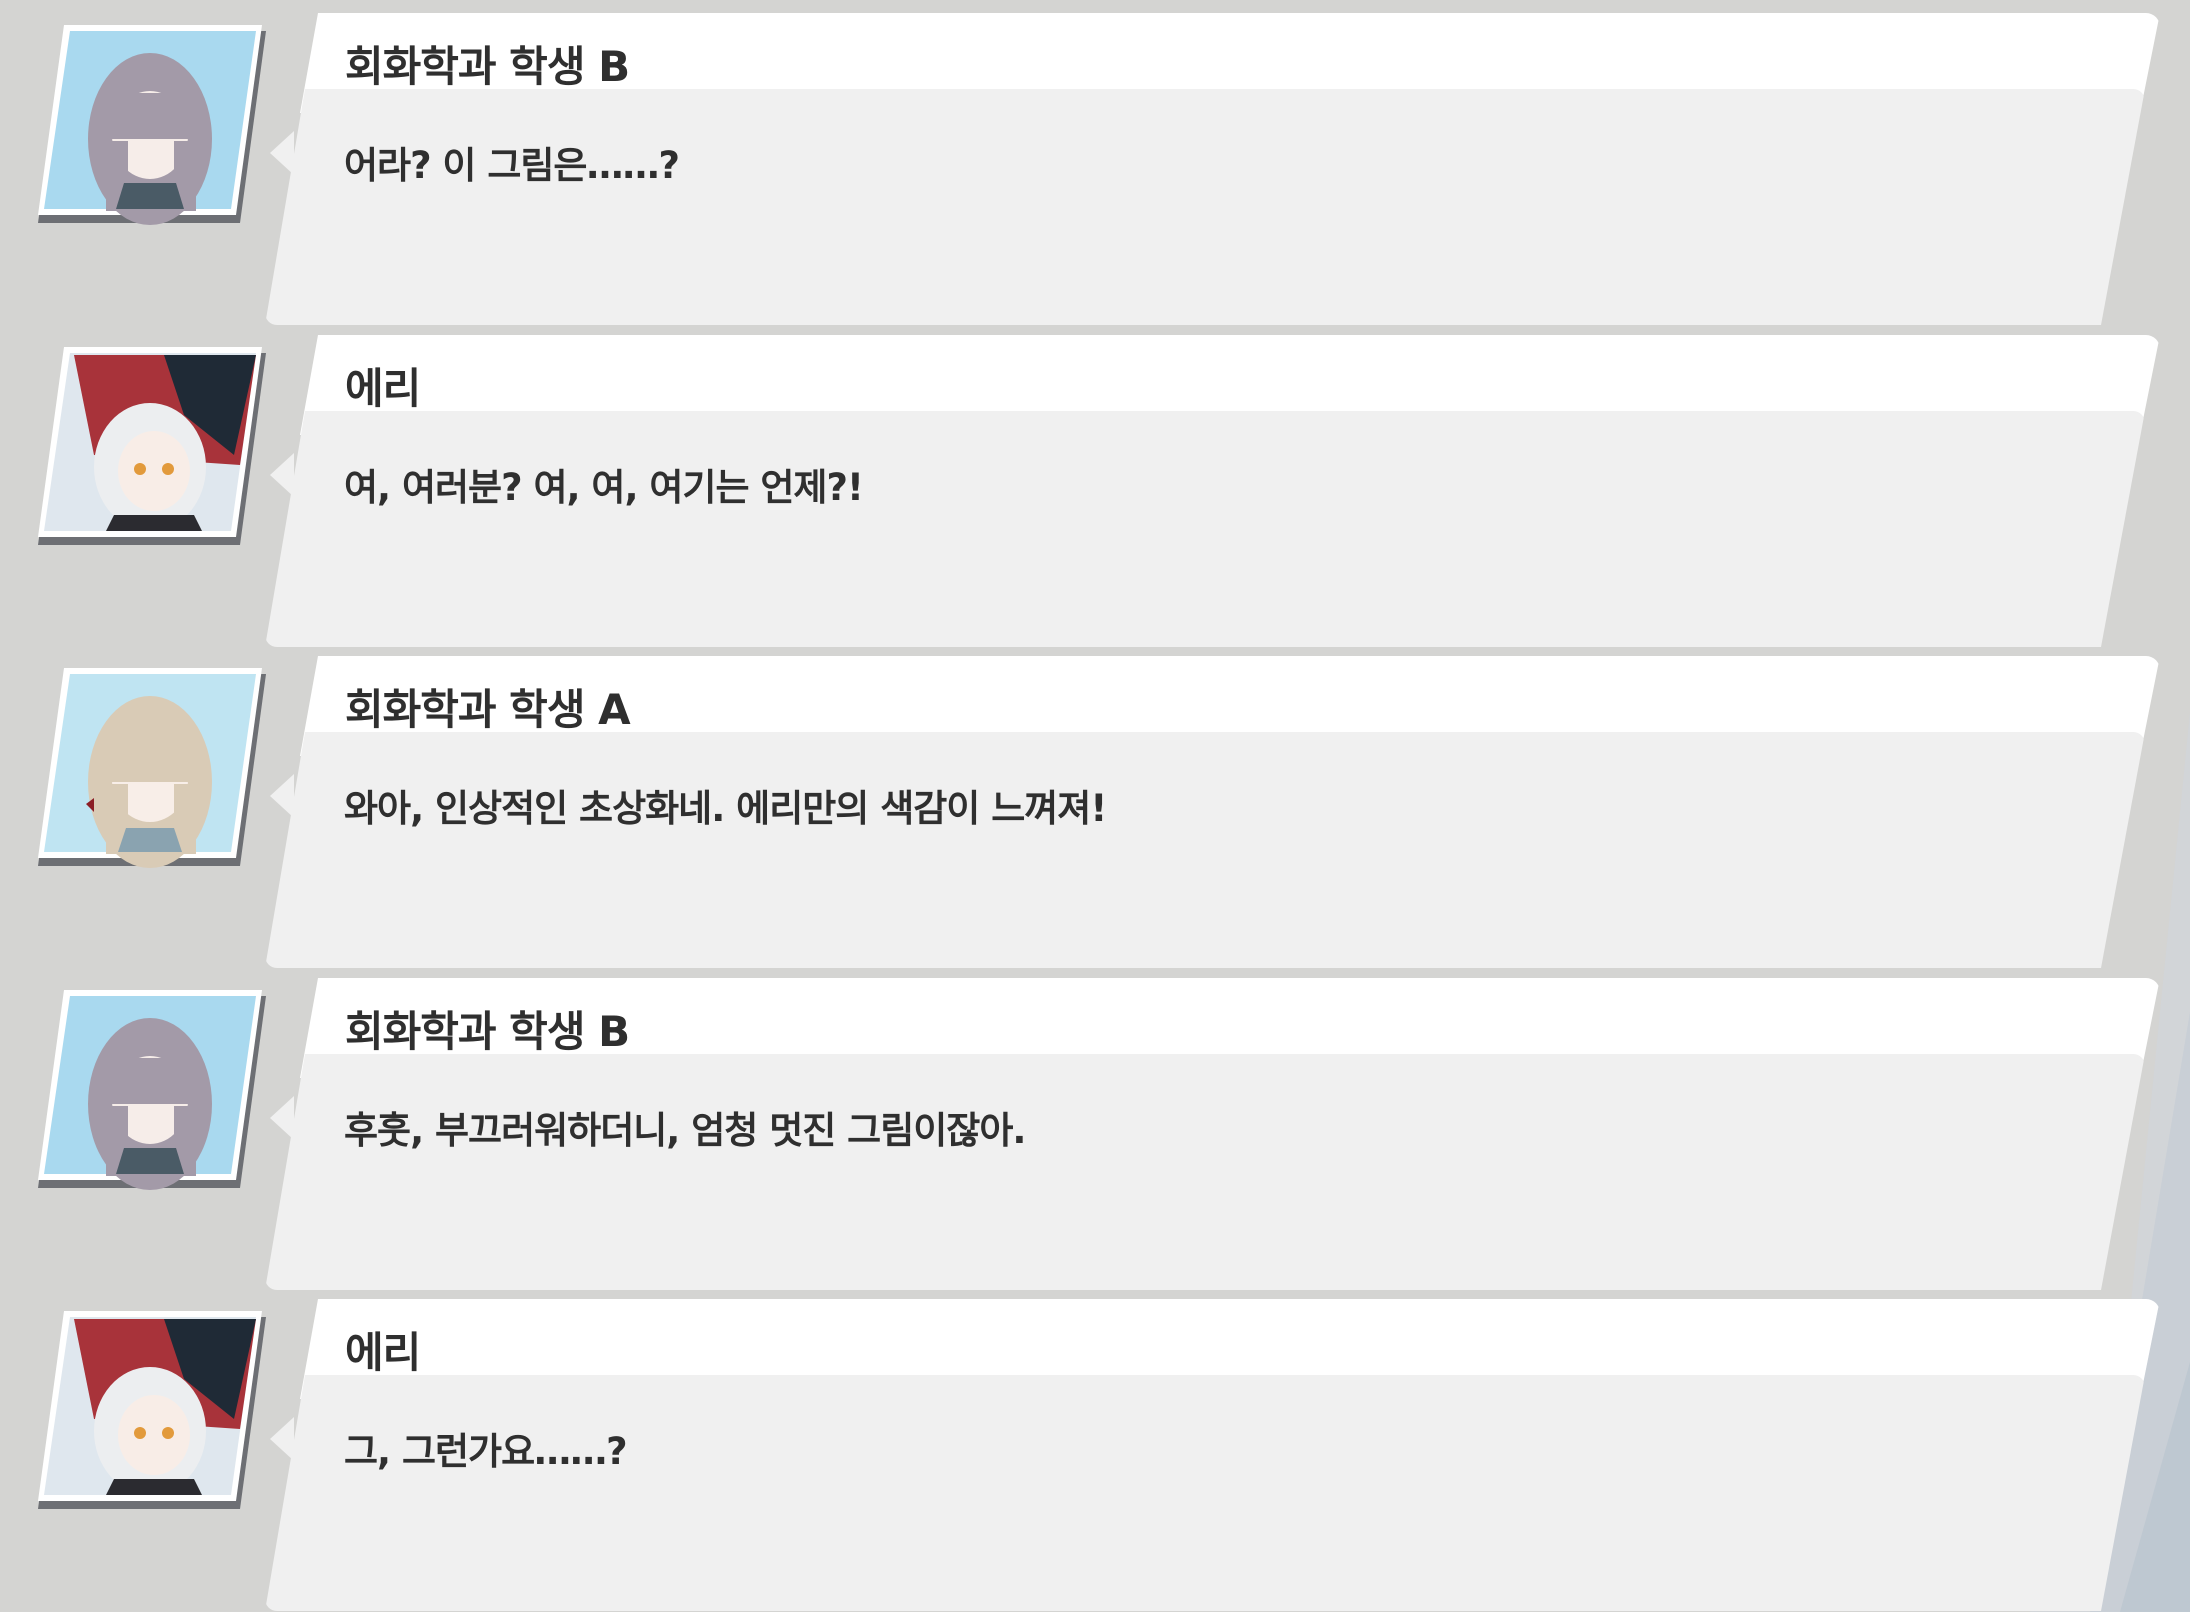  Describe the element at coordinates (685, 1130) in the screenshot. I see `dialogue-text: 후훗, 부끄러워하더니, 엄청 멋진 그림이잖아.` at that location.